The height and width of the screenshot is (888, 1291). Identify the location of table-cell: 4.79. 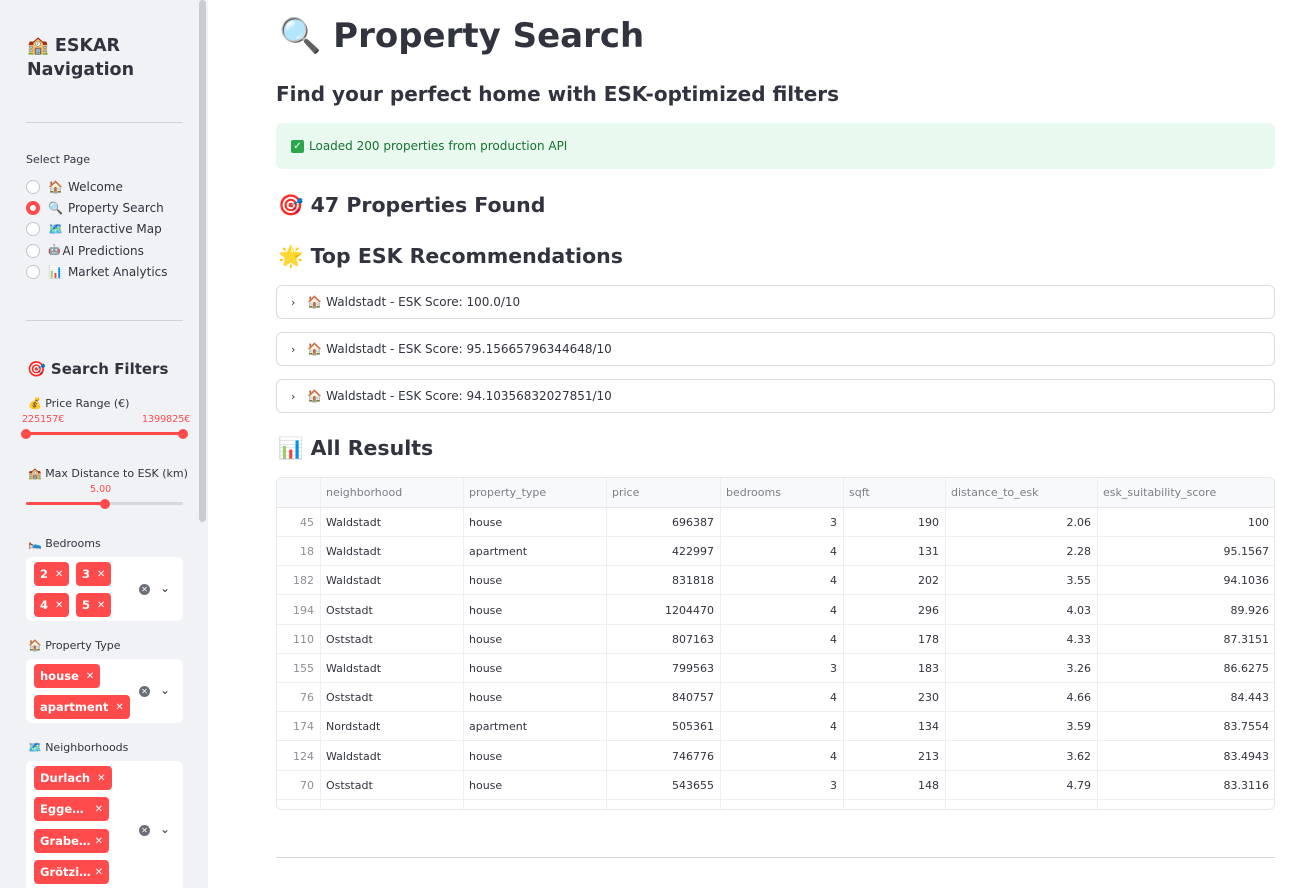
(1021, 785).